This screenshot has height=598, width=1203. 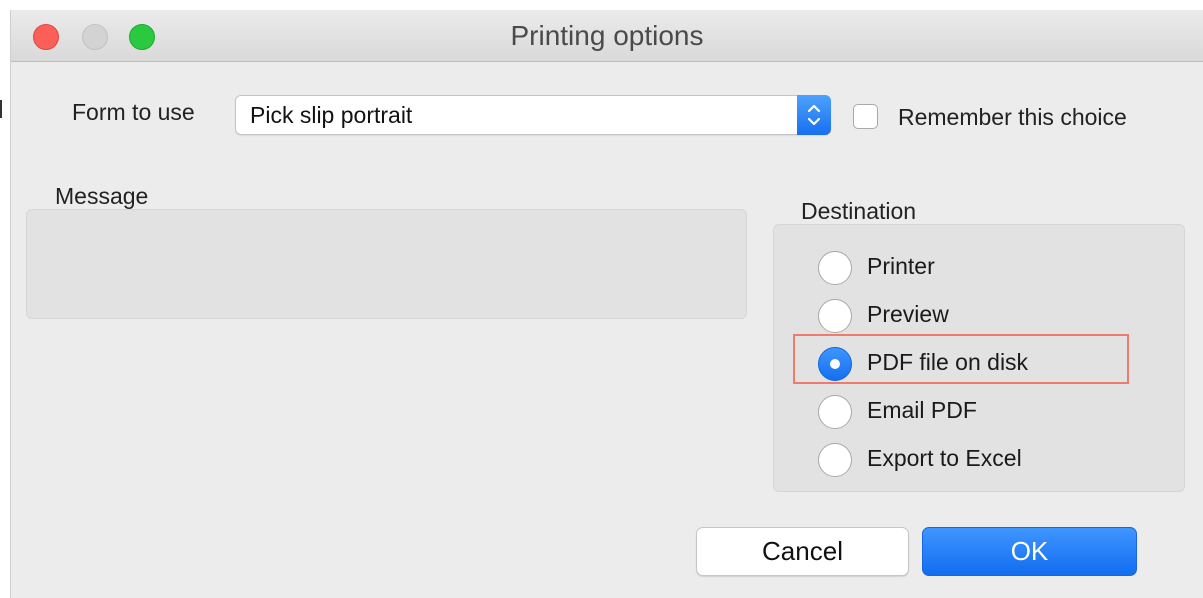 What do you see at coordinates (835, 316) in the screenshot?
I see `preview-radio` at bounding box center [835, 316].